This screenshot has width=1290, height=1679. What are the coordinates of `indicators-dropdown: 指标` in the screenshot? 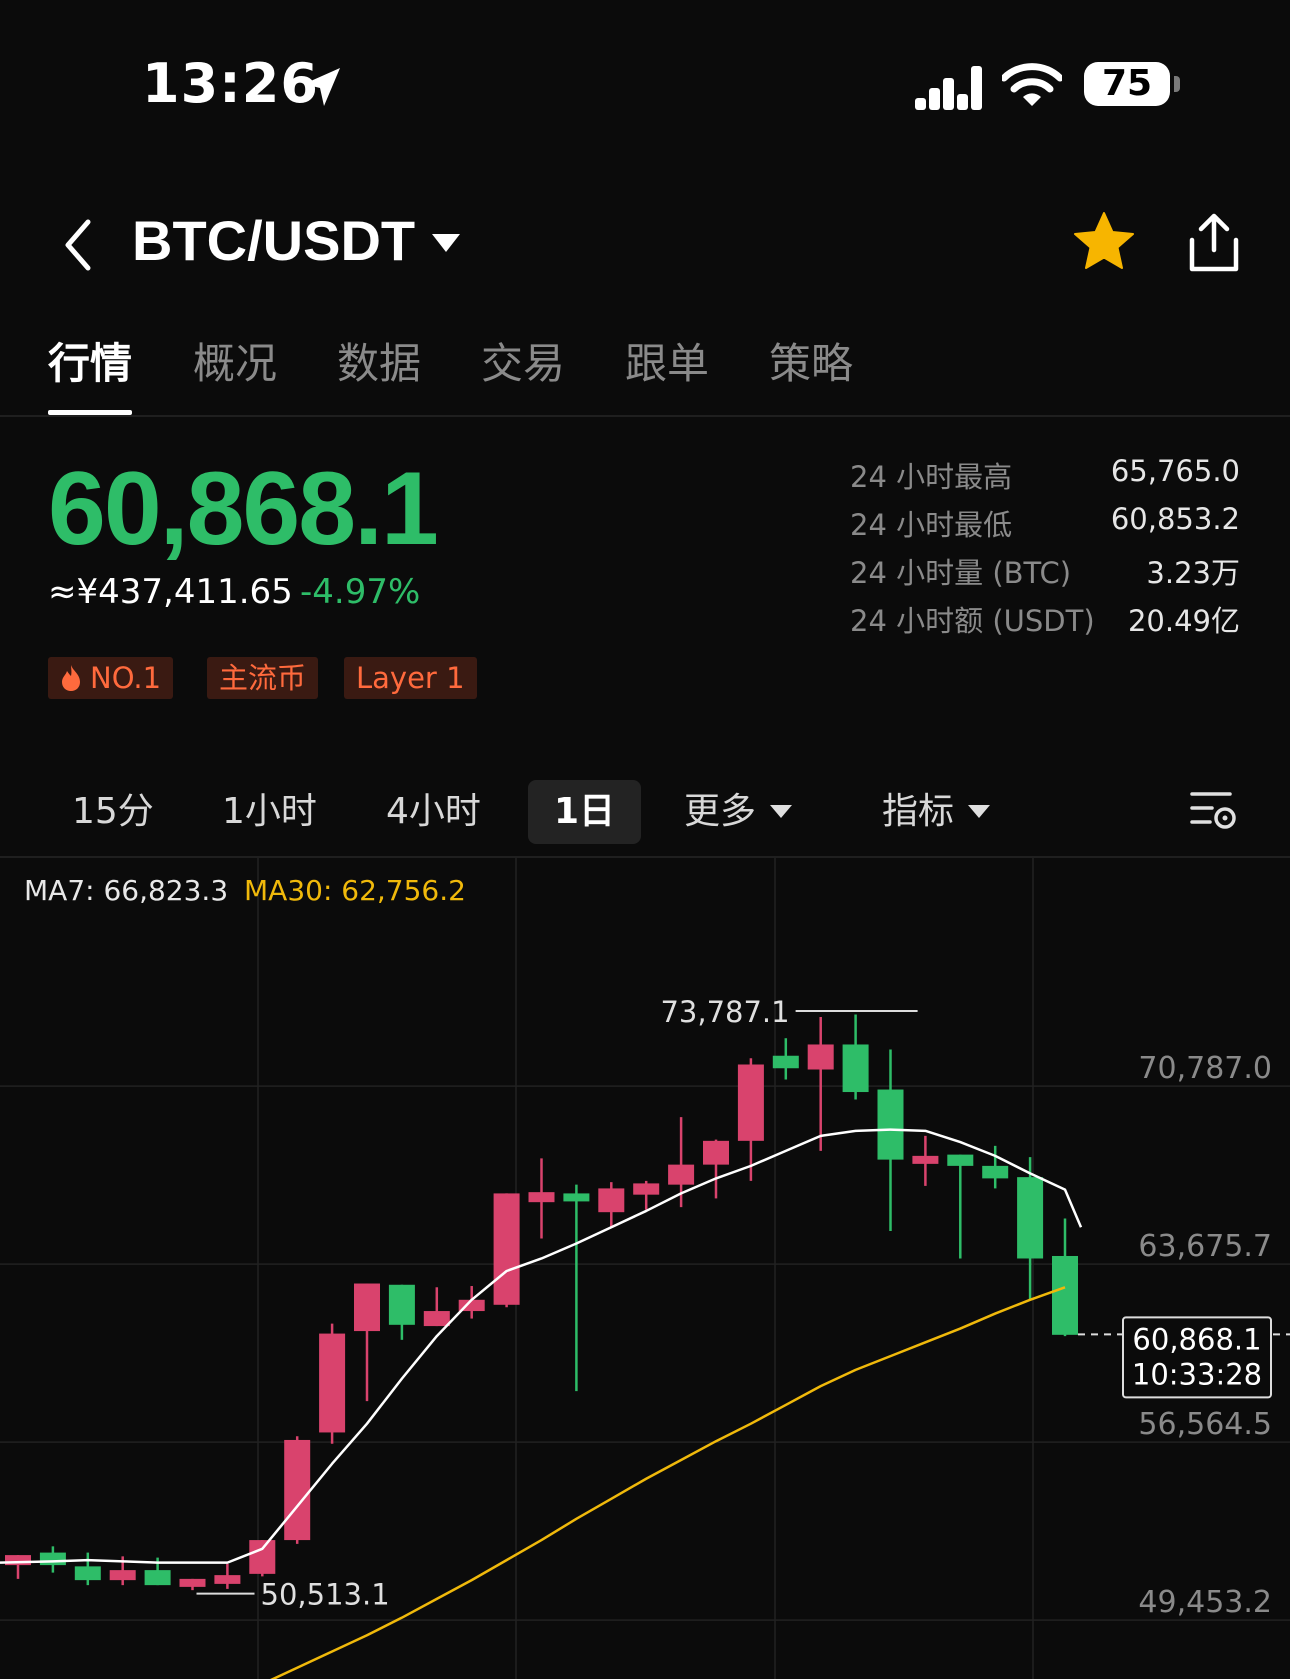 It's located at (936, 812).